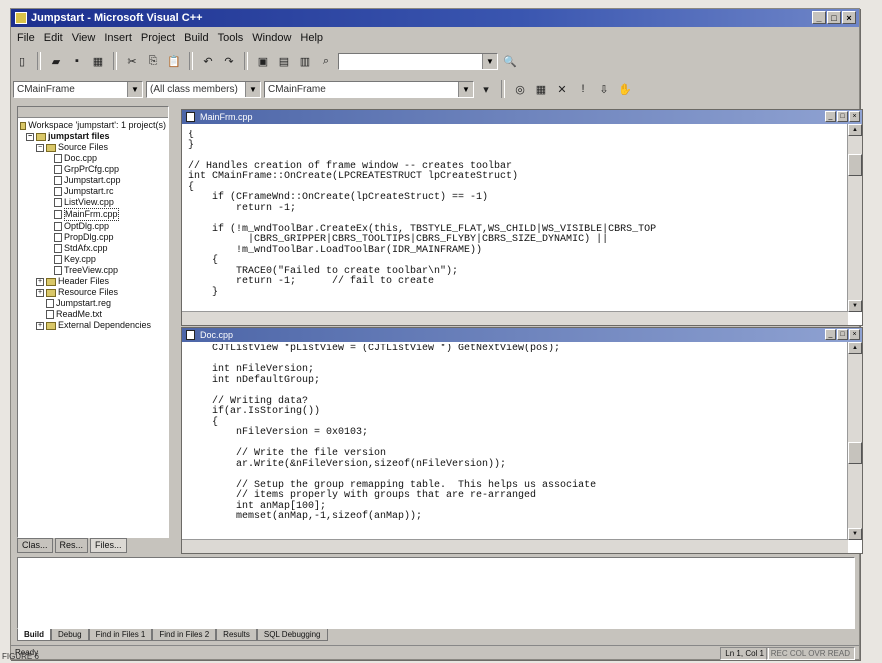  Describe the element at coordinates (510, 61) in the screenshot. I see `find-icon: 🔍` at that location.